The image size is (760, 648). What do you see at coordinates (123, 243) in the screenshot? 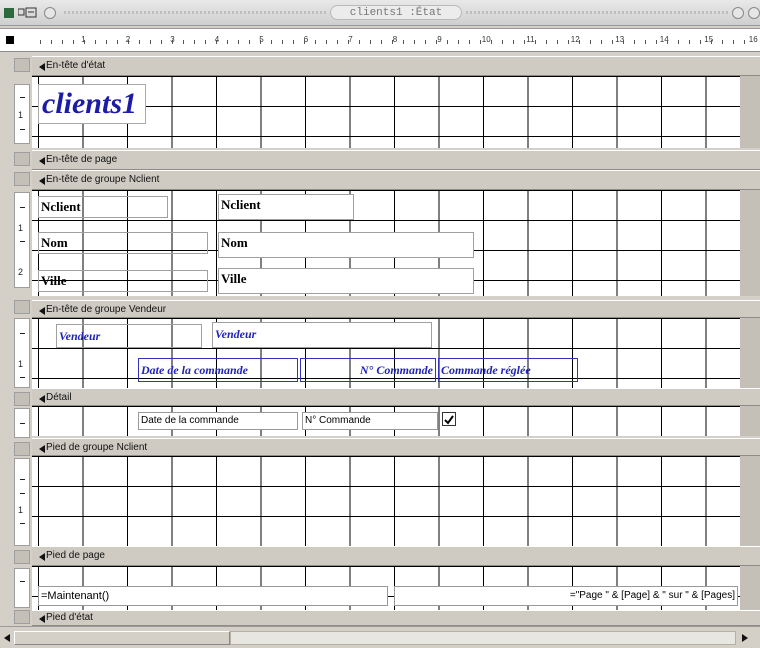
I see `label-nom: Nom` at bounding box center [123, 243].